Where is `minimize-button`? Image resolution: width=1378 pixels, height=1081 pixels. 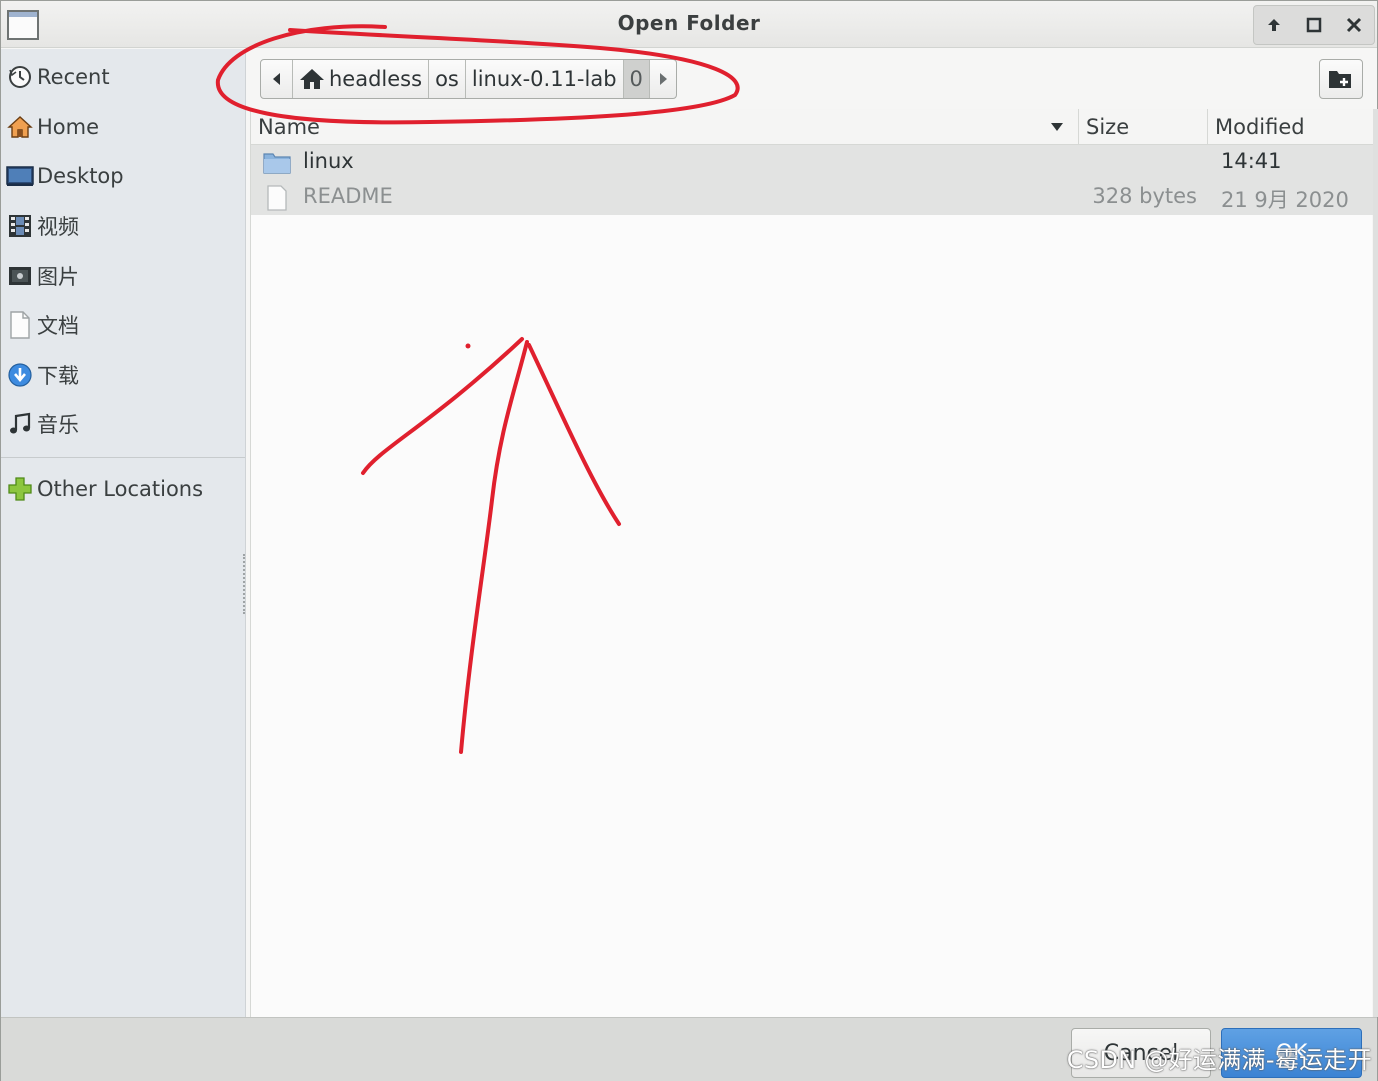 minimize-button is located at coordinates (1274, 25).